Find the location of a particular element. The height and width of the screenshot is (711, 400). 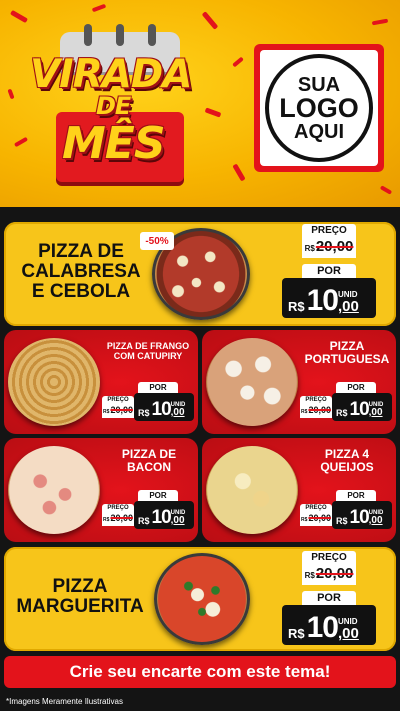

product-name: PIZZA 4 QUEIJOS is located at coordinates (347, 461).